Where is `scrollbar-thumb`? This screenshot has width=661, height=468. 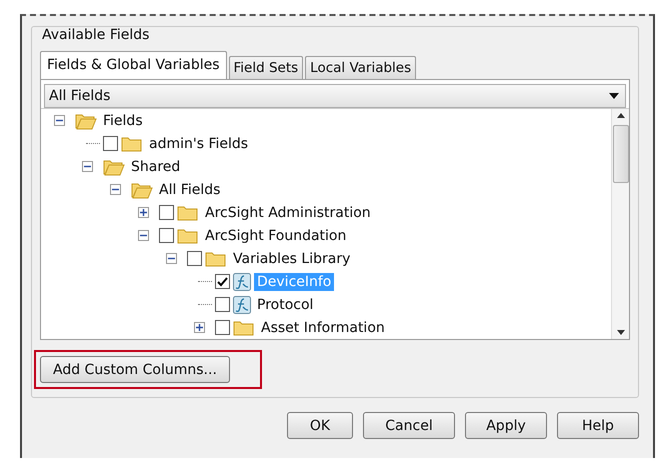 scrollbar-thumb is located at coordinates (620, 154).